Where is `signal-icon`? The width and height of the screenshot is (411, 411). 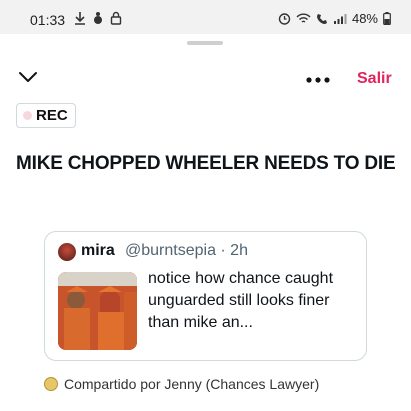 signal-icon is located at coordinates (340, 18).